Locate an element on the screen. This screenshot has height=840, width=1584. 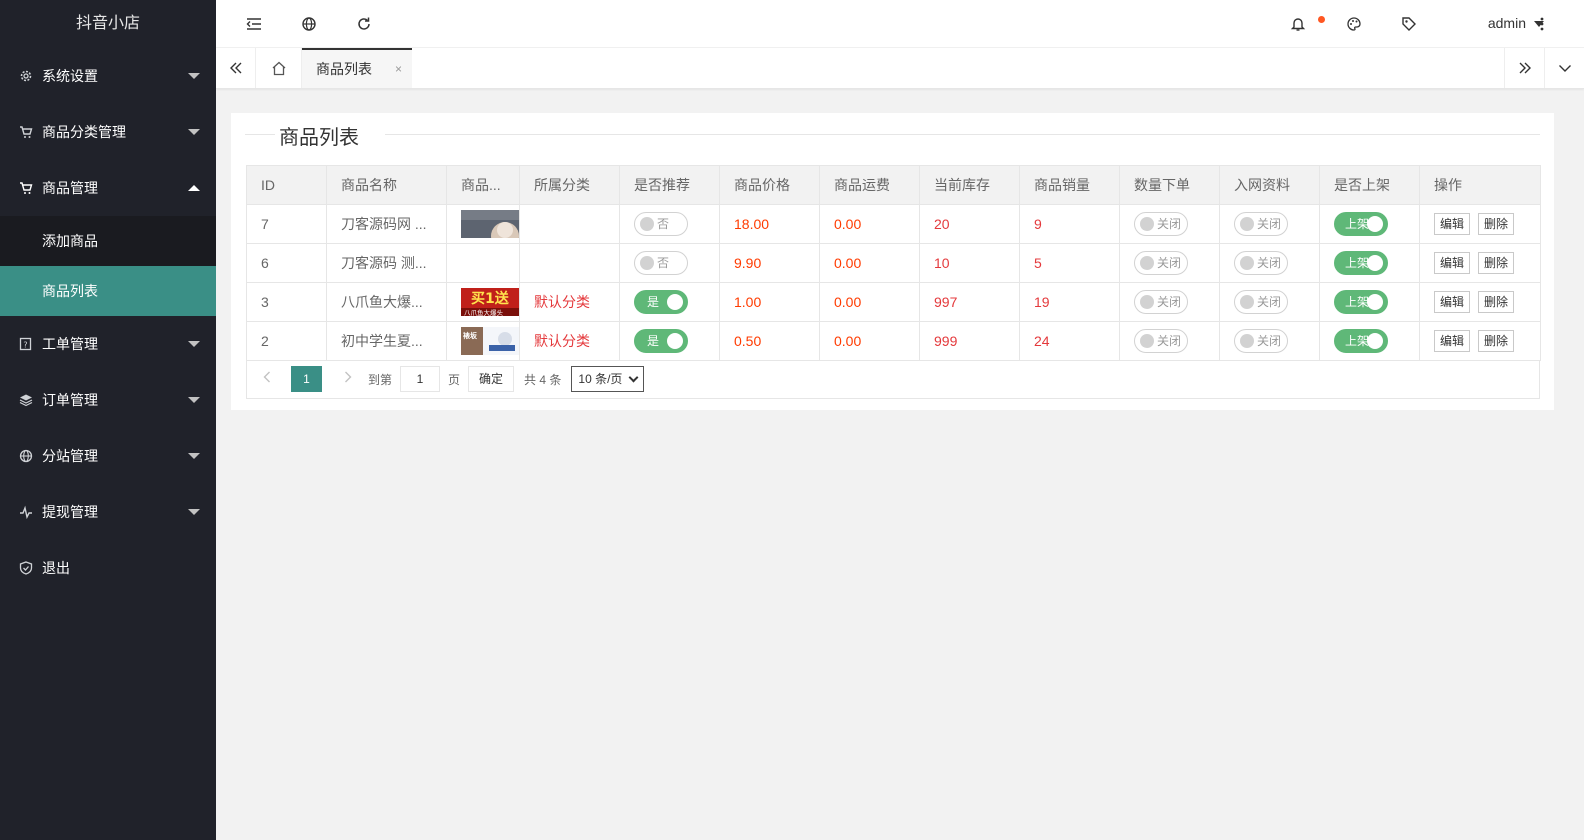
page-size-select: 10 条/页 is located at coordinates (608, 379).